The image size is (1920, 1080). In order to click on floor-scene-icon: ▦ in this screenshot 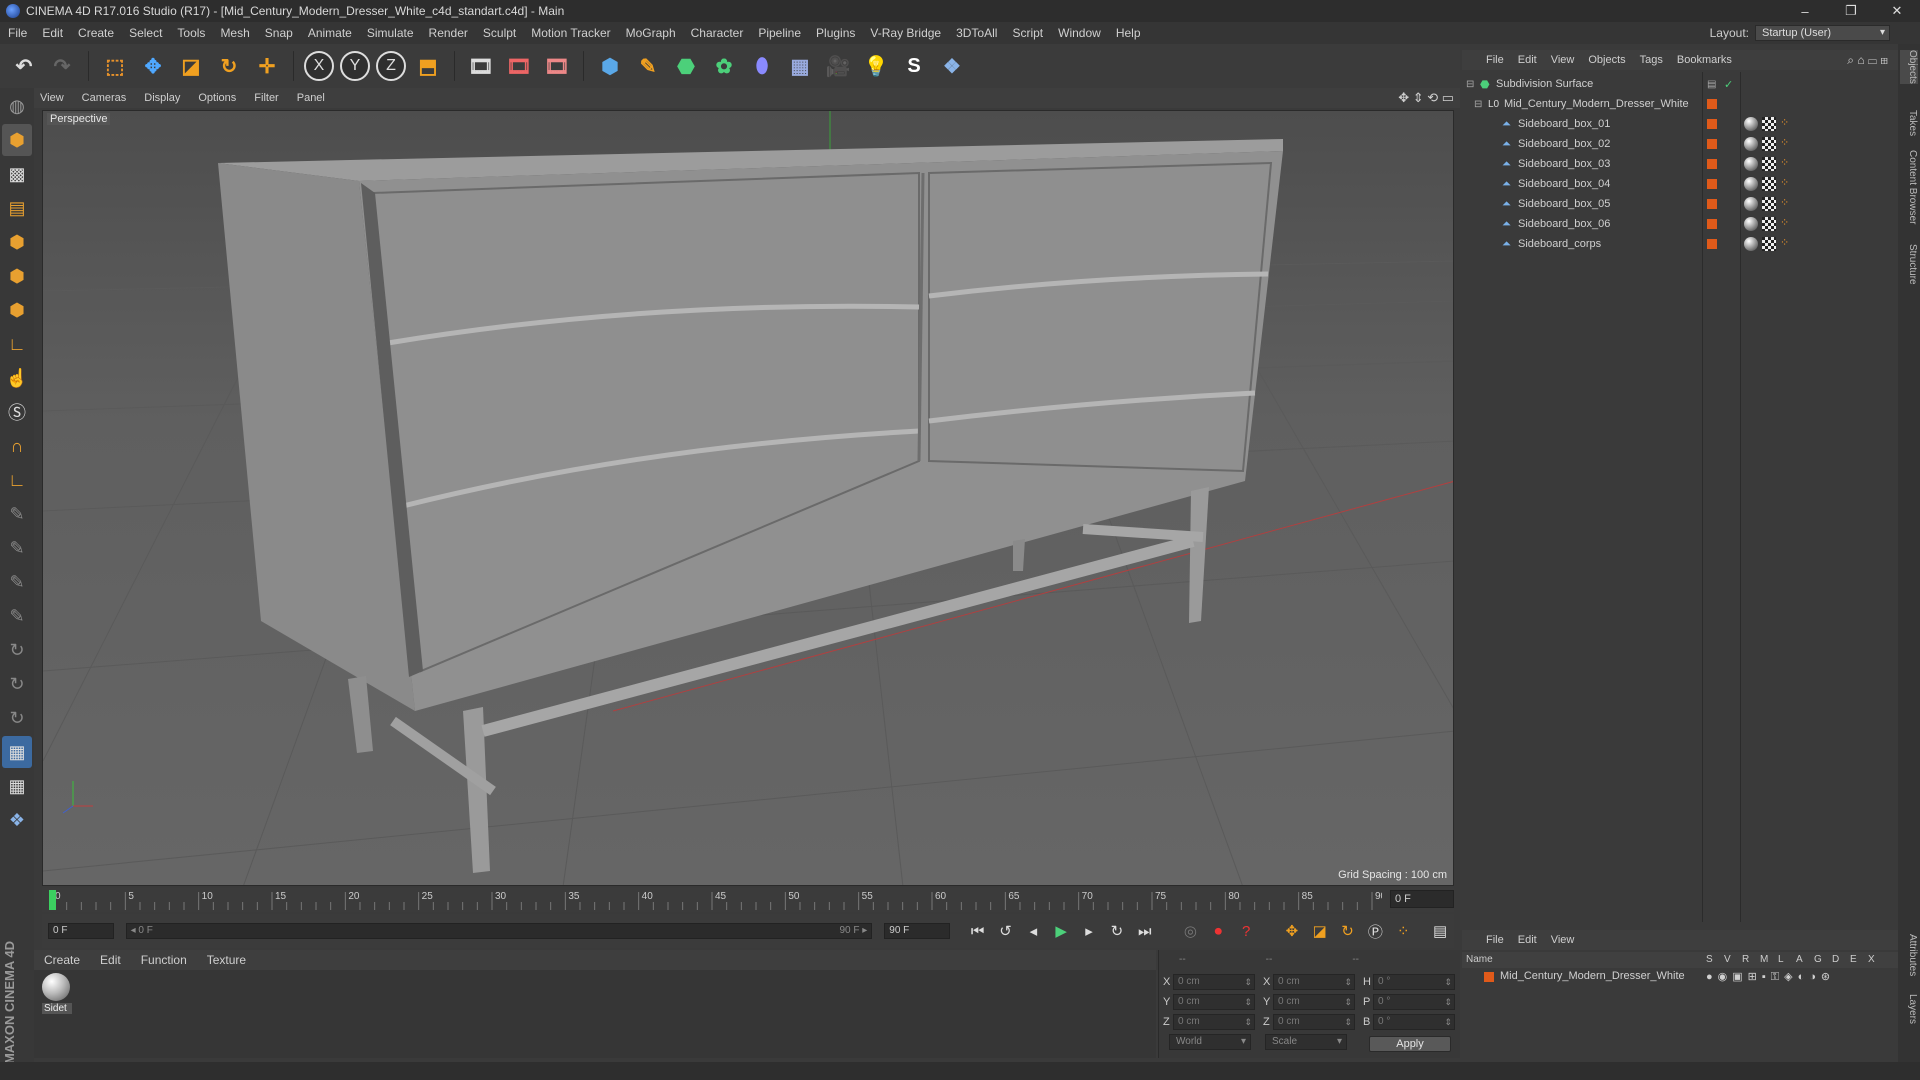, I will do `click(800, 66)`.